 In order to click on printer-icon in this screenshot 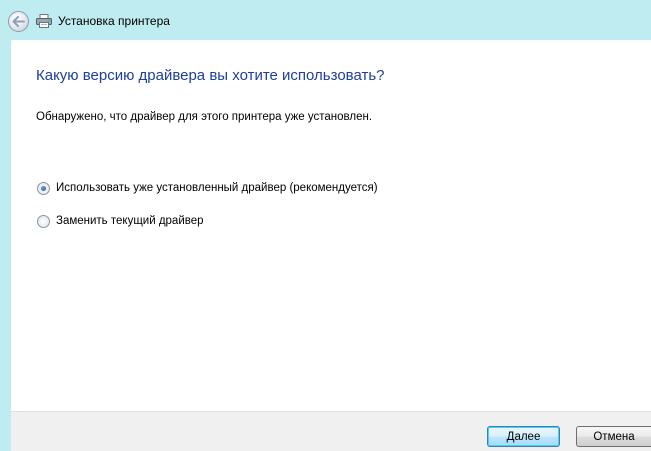, I will do `click(44, 21)`.